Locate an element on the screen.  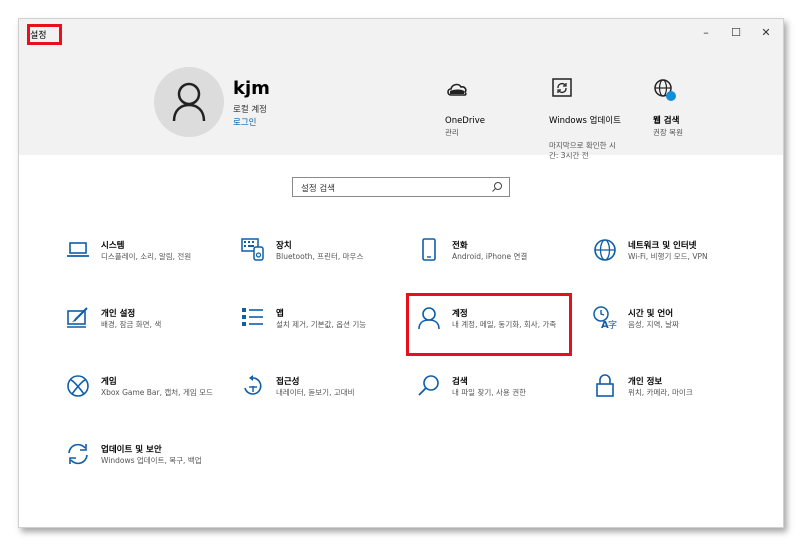
setting-system: 시스템 디스플레이, 소리, 알림, 전원 is located at coordinates (146, 262).